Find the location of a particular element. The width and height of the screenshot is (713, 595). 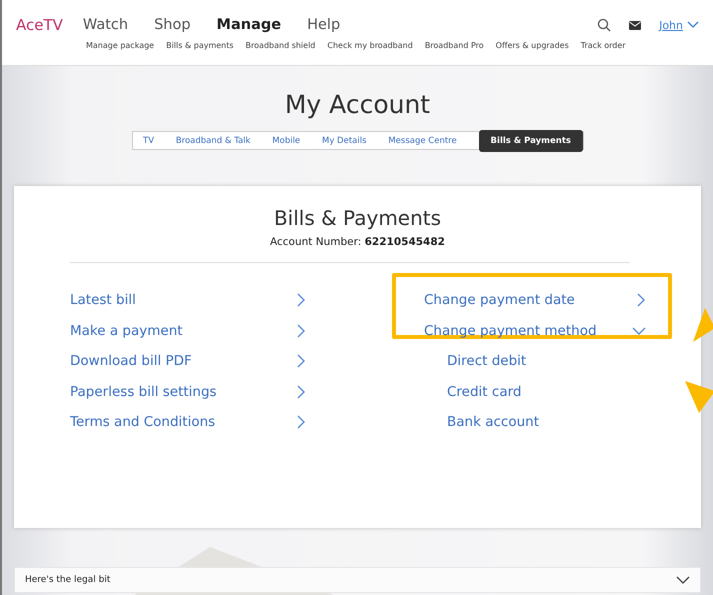

nav-link: Shop is located at coordinates (172, 25).